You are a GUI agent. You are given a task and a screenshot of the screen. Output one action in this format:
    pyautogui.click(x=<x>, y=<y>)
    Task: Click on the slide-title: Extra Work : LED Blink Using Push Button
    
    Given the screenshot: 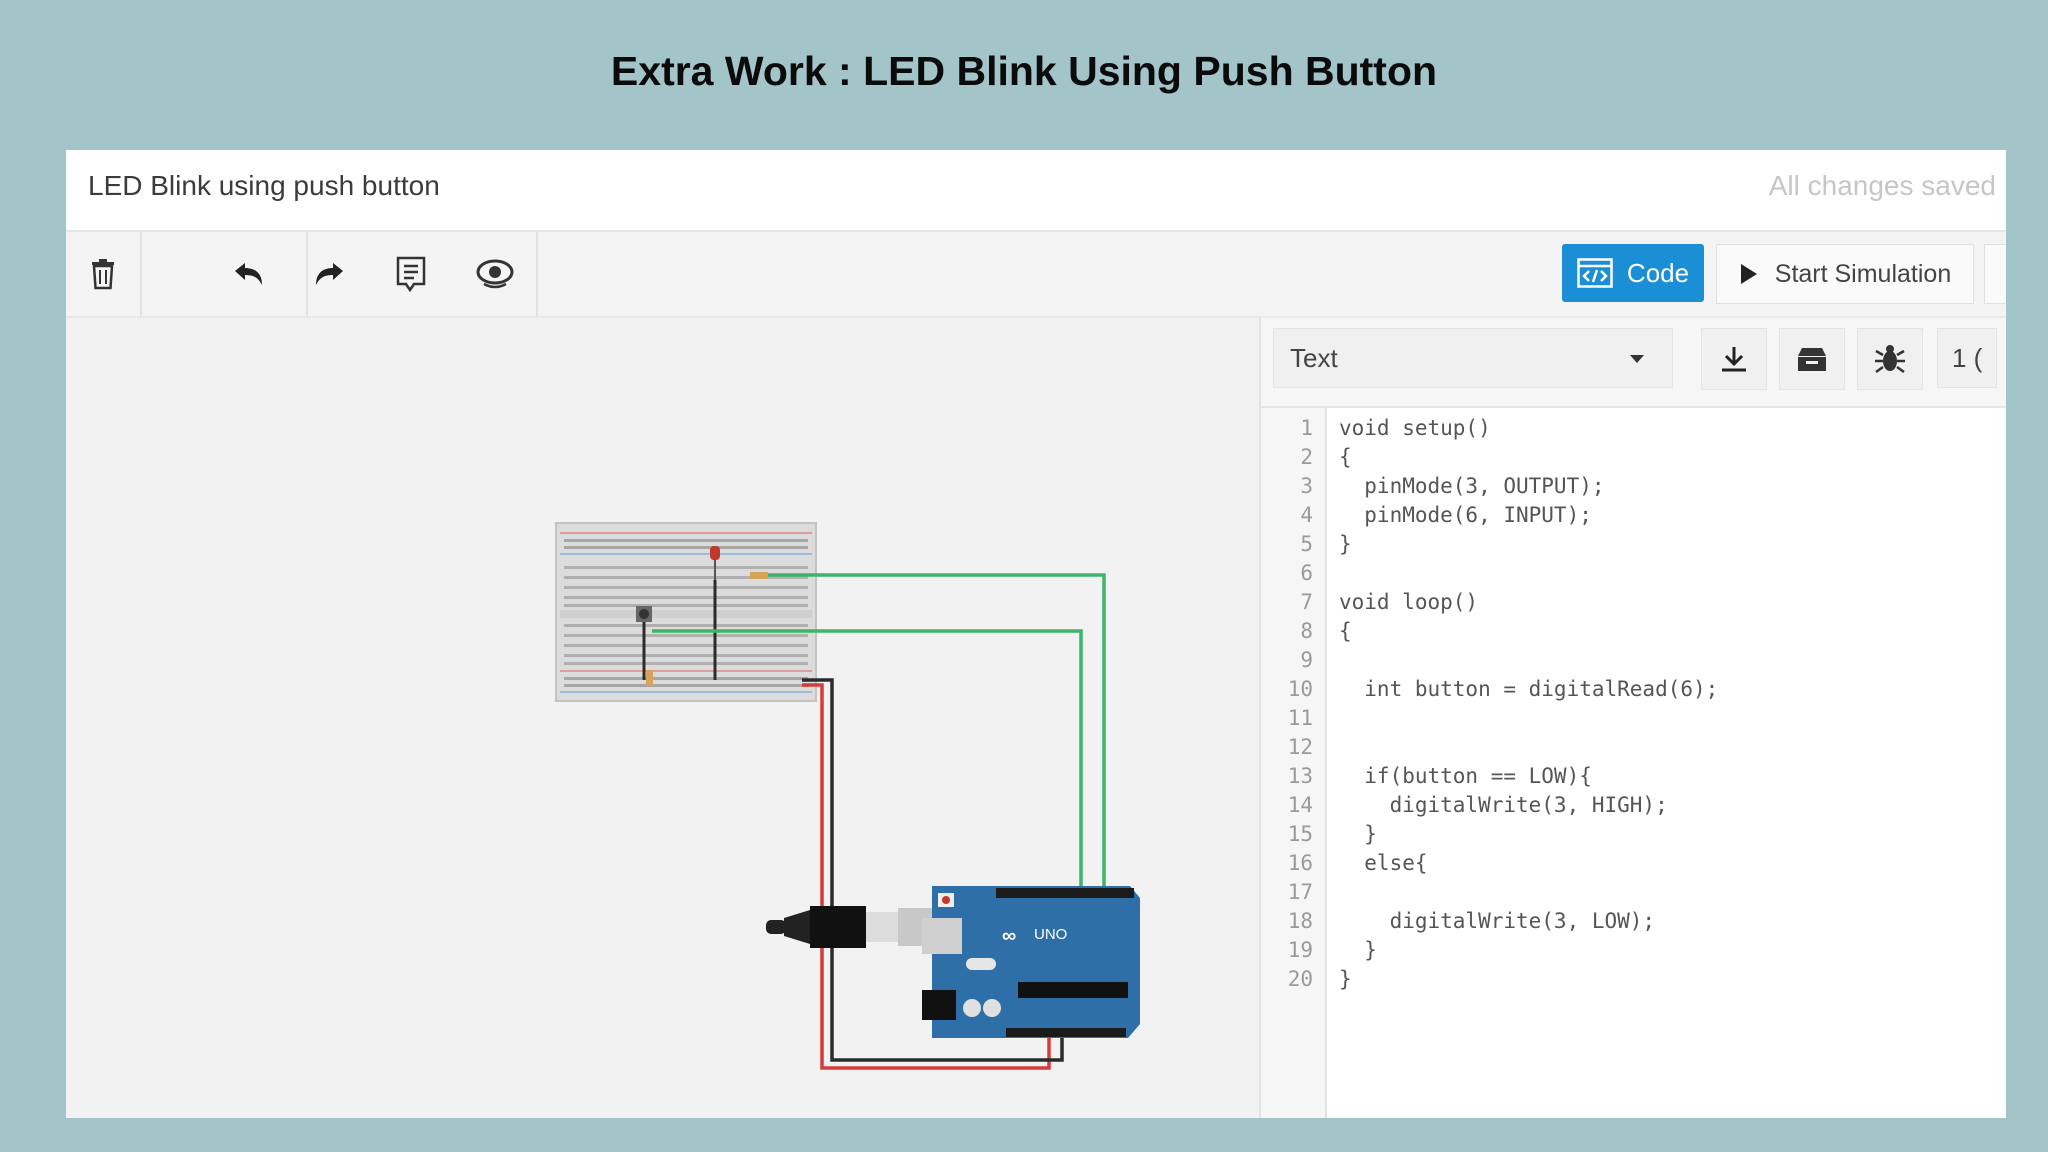 What is the action you would take?
    pyautogui.click(x=1024, y=71)
    